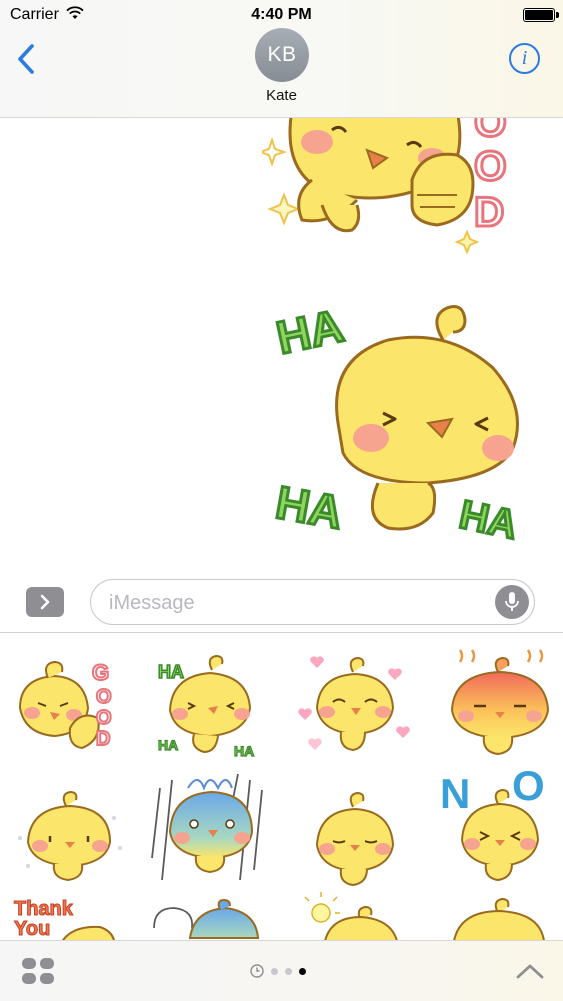 This screenshot has height=1001, width=563. What do you see at coordinates (355, 843) in the screenshot?
I see `sticker-chick-idle` at bounding box center [355, 843].